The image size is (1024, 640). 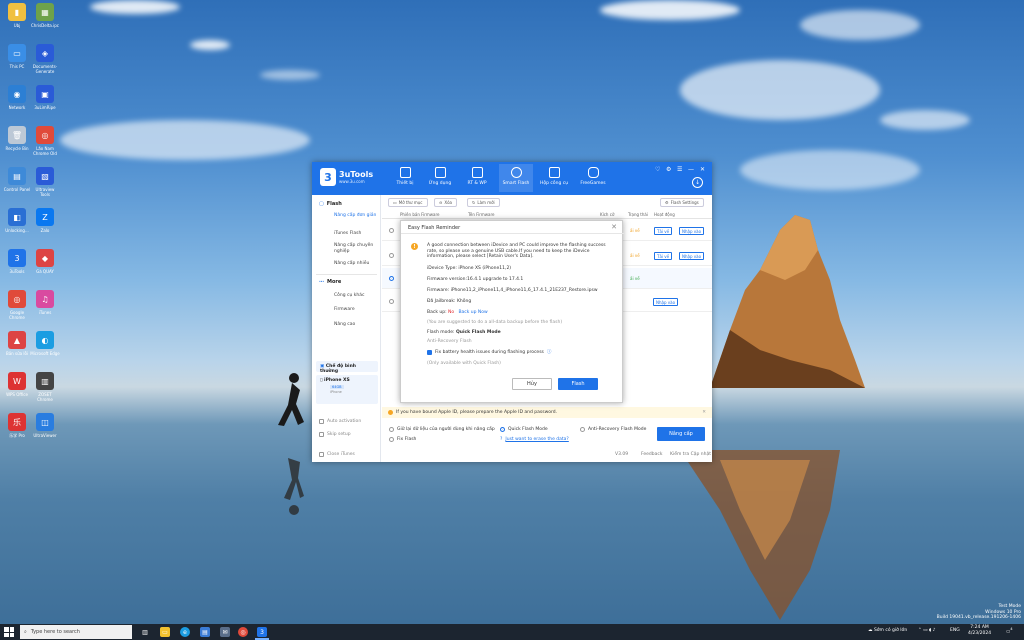 What do you see at coordinates (17, 261) in the screenshot?
I see `desktop-icon: 3 3uTools` at bounding box center [17, 261].